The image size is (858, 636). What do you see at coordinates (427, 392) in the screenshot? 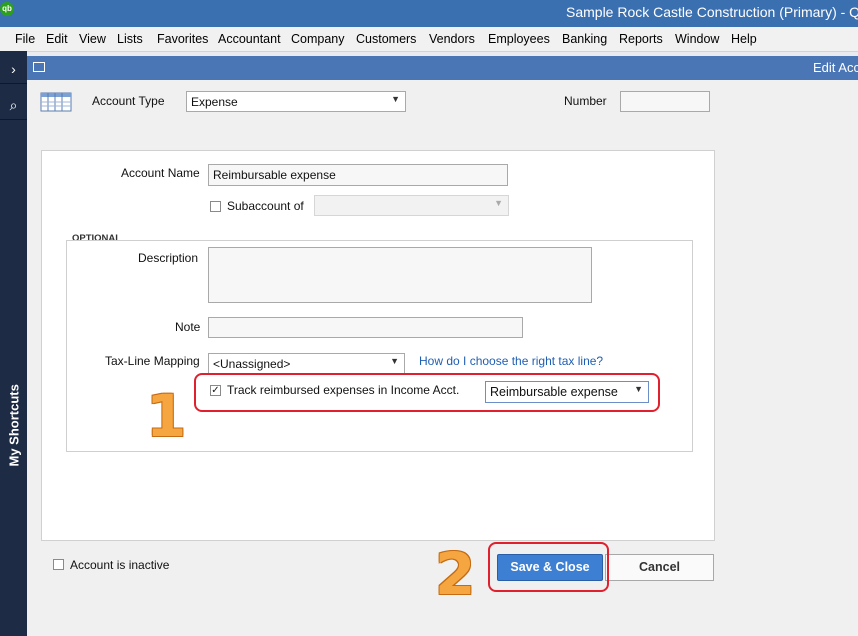
I see `highlight-box-step1` at bounding box center [427, 392].